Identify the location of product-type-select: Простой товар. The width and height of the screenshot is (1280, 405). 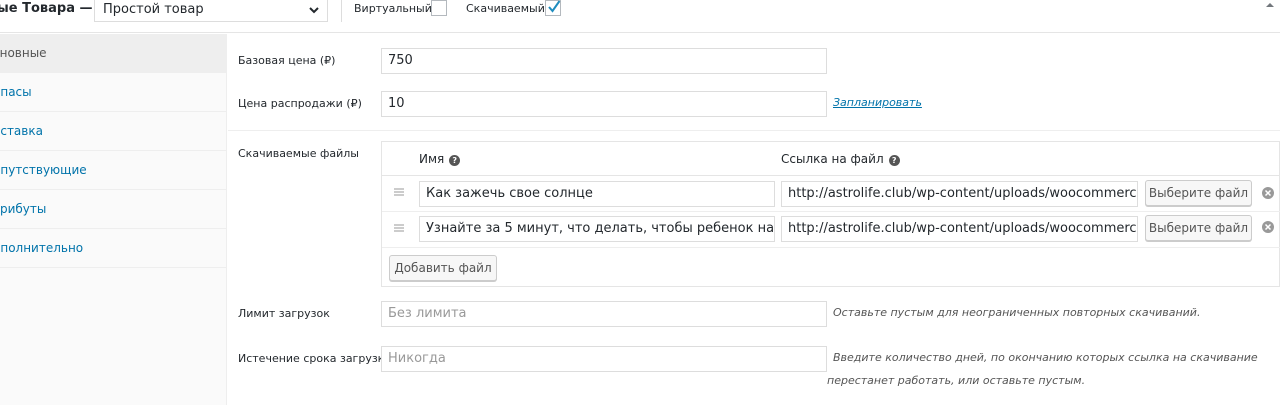
(211, 11).